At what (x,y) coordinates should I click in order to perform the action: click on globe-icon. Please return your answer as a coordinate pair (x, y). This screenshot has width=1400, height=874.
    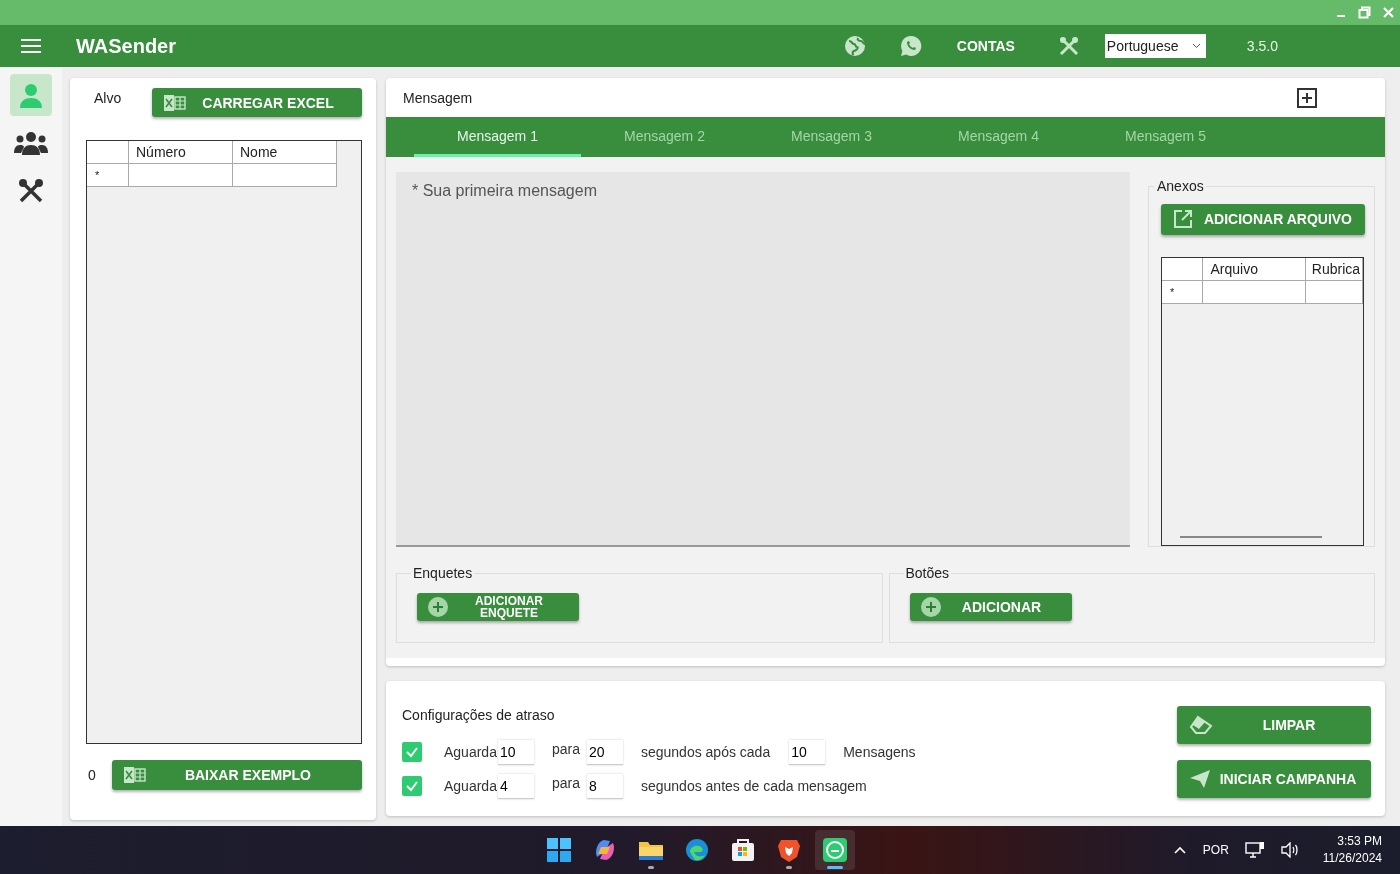
    Looking at the image, I should click on (854, 46).